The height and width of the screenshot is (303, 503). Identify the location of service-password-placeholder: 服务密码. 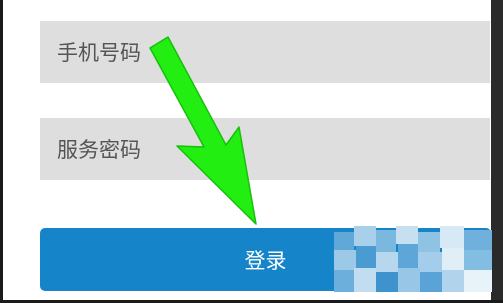
(99, 150).